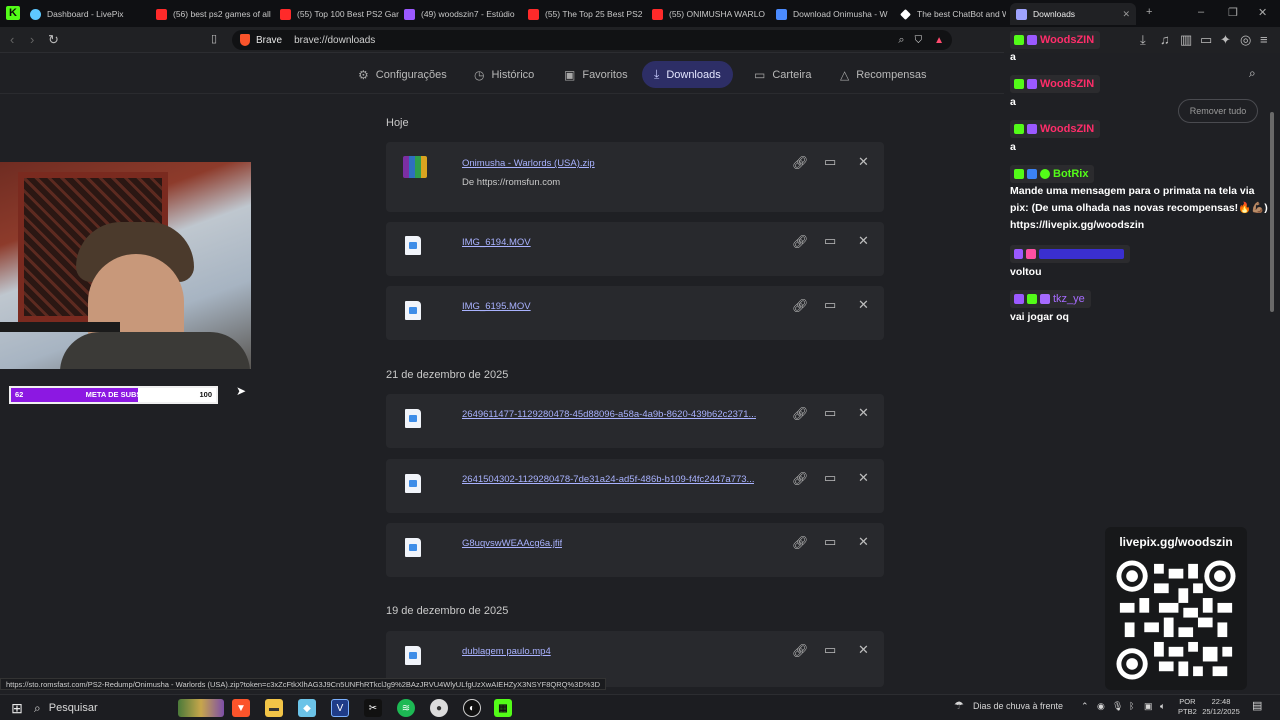  Describe the element at coordinates (129, 708) in the screenshot. I see `taskbar-search: ⌕ Pesquisar` at that location.